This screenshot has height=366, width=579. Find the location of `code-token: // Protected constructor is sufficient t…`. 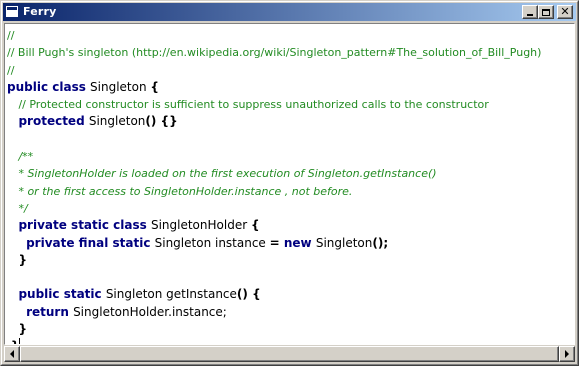

code-token: // Protected constructor is sufficient t… is located at coordinates (253, 105).